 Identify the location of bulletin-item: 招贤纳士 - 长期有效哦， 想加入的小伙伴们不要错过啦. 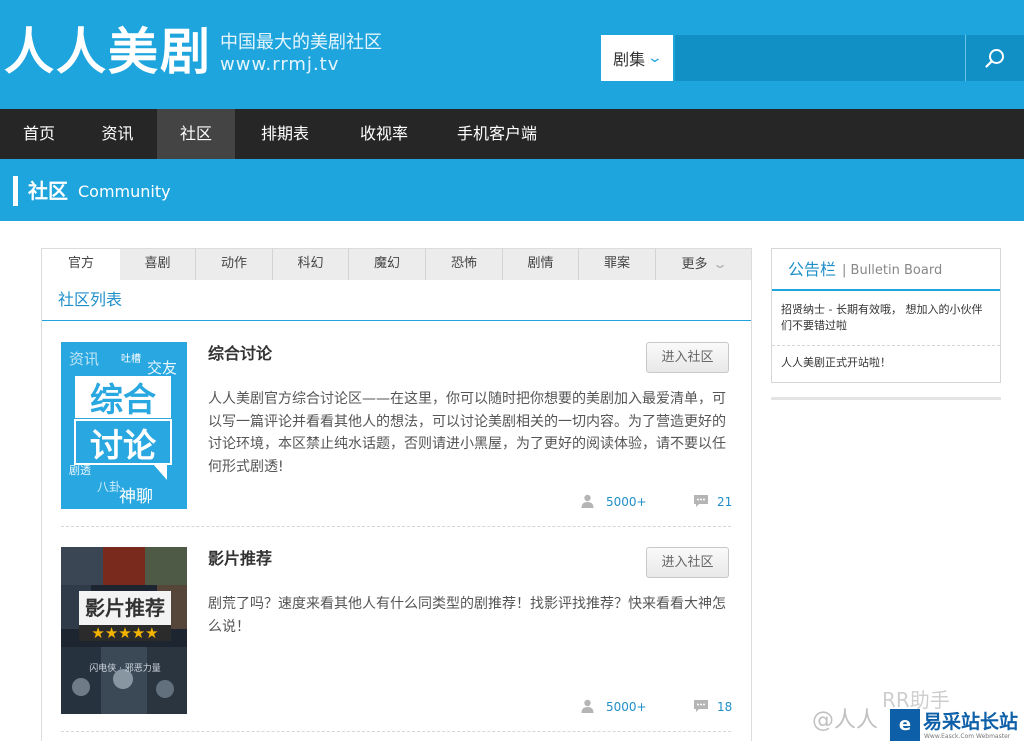
(887, 318).